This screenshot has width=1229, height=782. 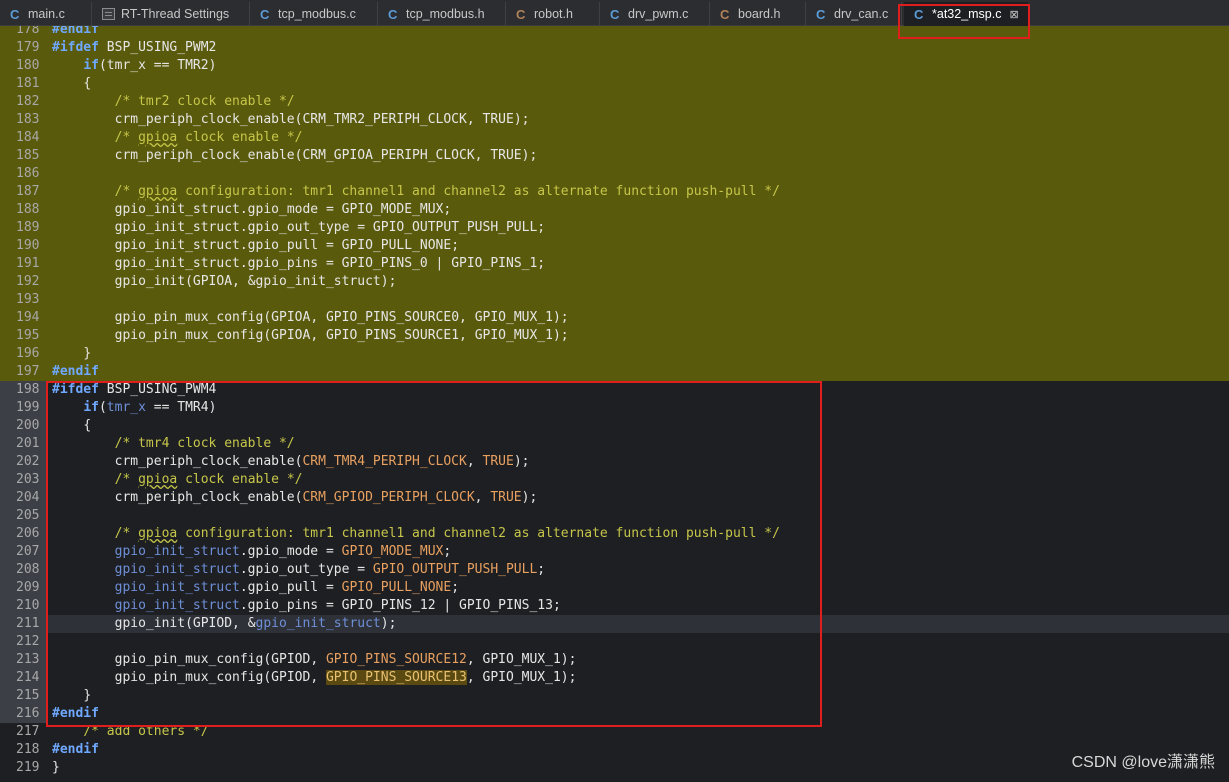 What do you see at coordinates (24, 642) in the screenshot?
I see `line-number: 212` at bounding box center [24, 642].